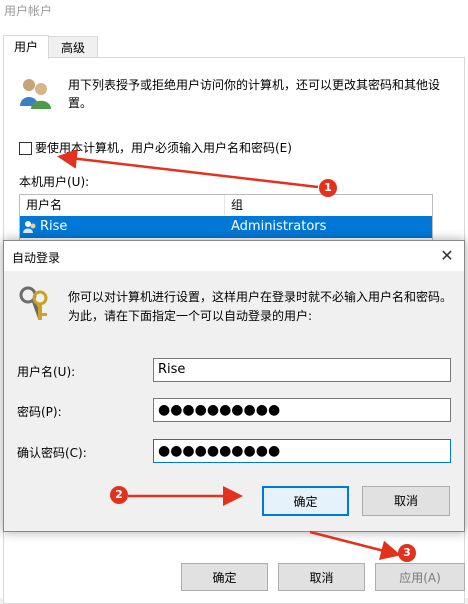 This screenshot has width=468, height=604. What do you see at coordinates (119, 495) in the screenshot?
I see `annotation-badge-2: 2` at bounding box center [119, 495].